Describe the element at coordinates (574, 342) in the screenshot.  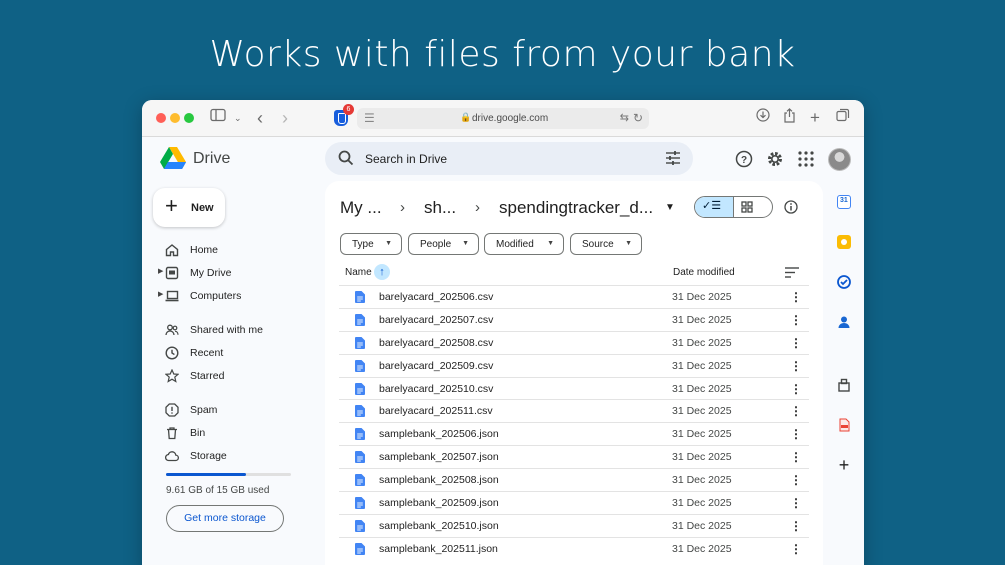
I see `file-row: barelyacard_202508.csv 31 Dec 2025 ⋮` at that location.